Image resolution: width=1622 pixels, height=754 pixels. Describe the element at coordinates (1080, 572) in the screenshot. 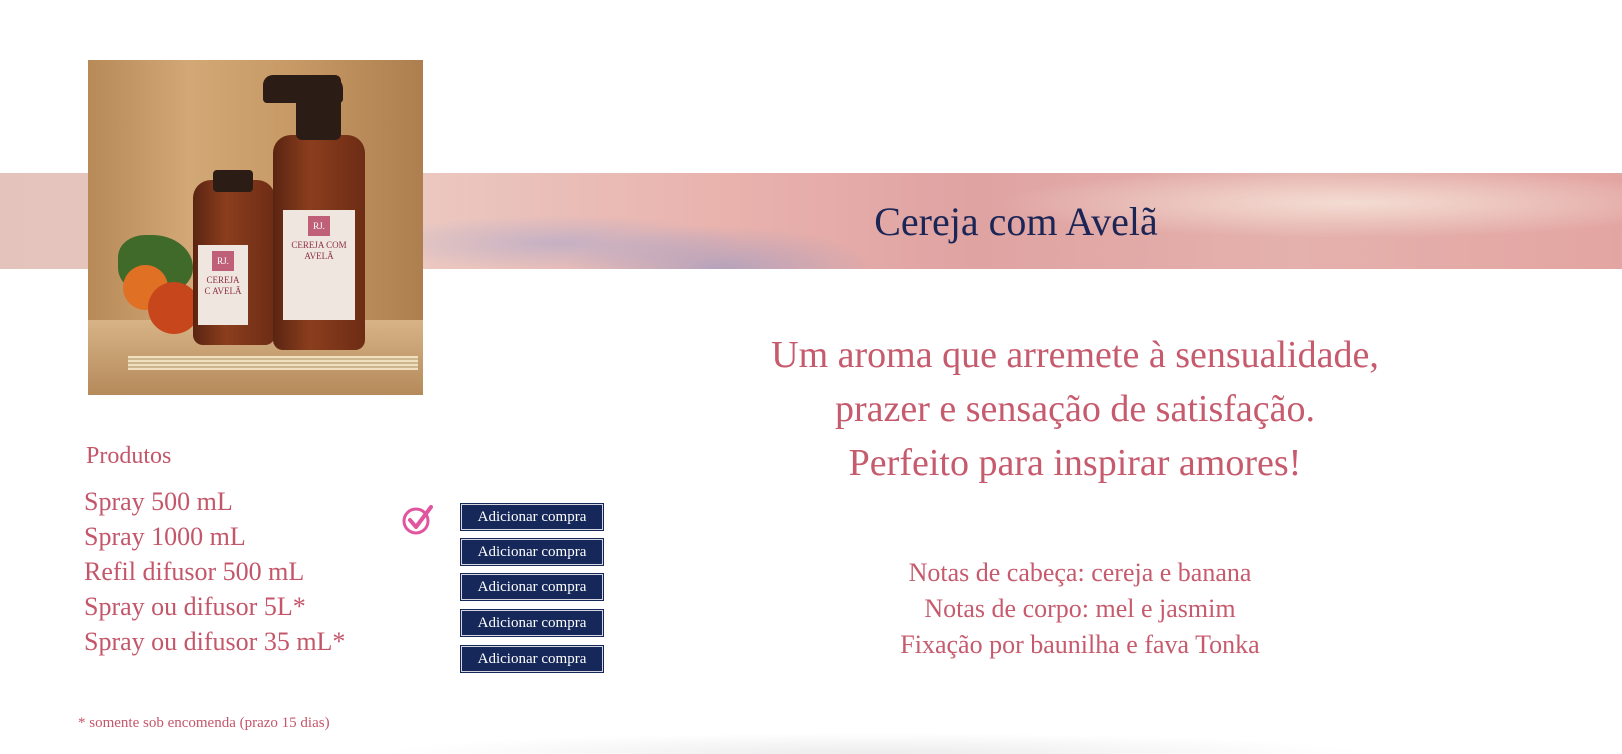

I see `notes-head: Notas de cabeça: cereja e banana` at that location.